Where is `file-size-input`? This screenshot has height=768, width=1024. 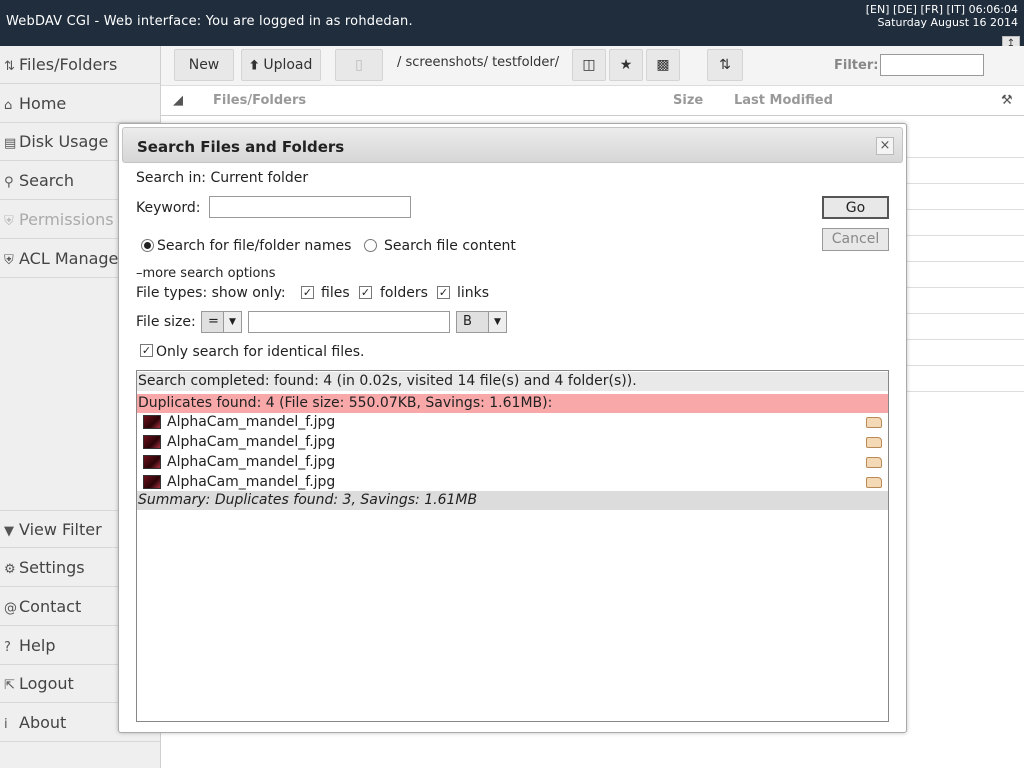
file-size-input is located at coordinates (349, 322).